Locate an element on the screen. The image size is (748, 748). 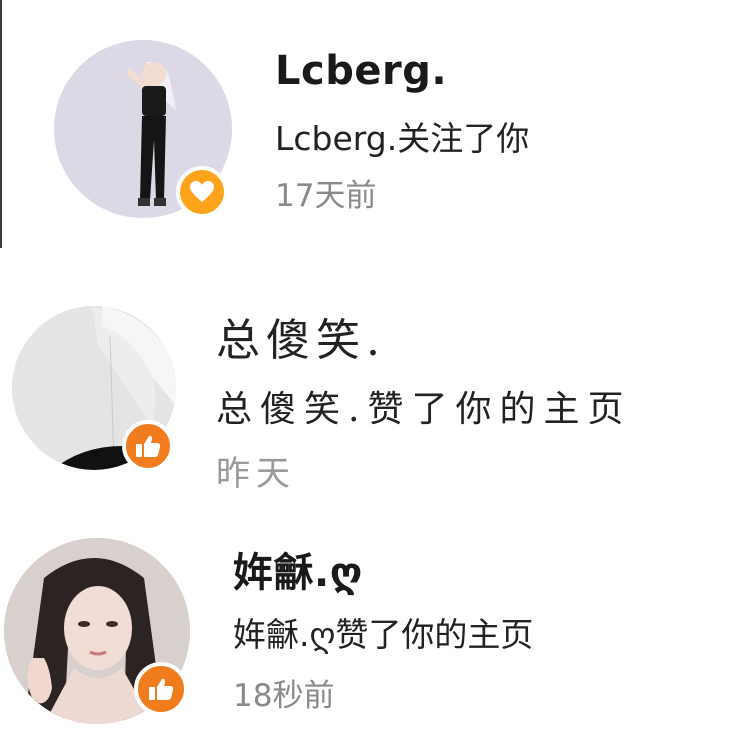
timestamp: 昨天 is located at coordinates (256, 474).